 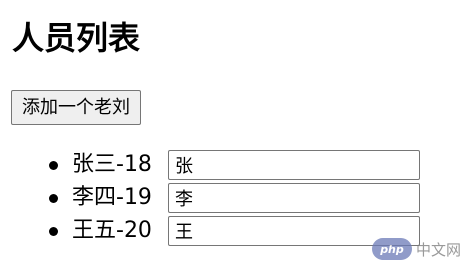 I want to click on list-item: 李四-19, so click(x=215, y=197).